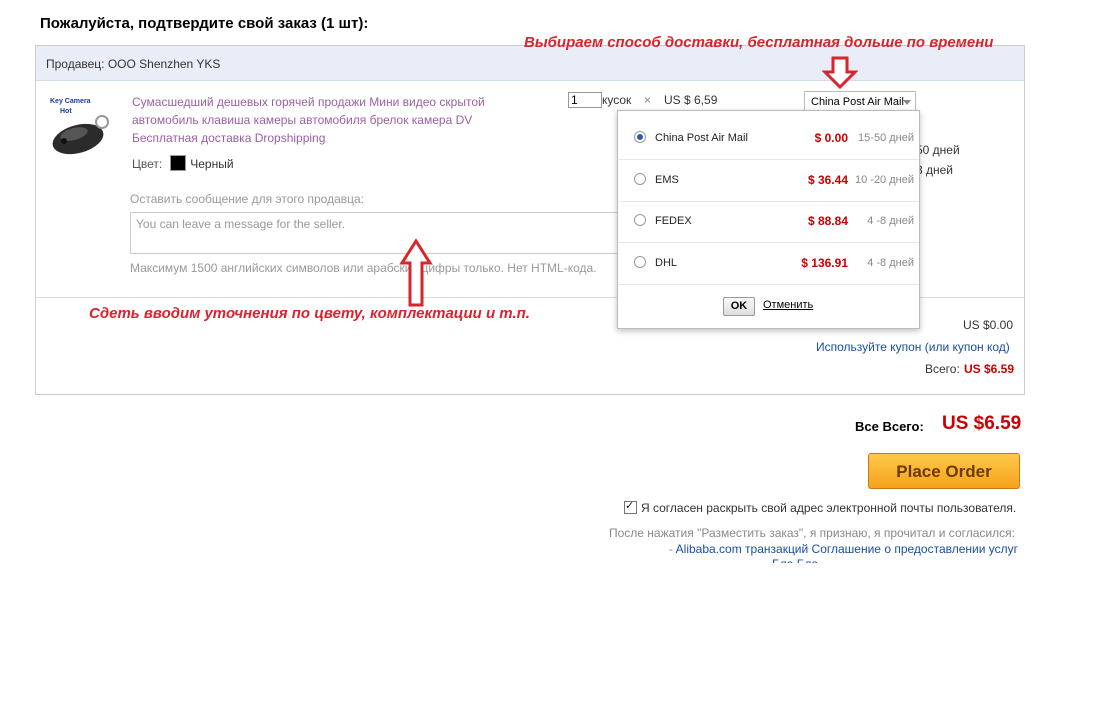 The height and width of the screenshot is (704, 1120). What do you see at coordinates (147, 164) in the screenshot?
I see `color-label: Цвет:` at bounding box center [147, 164].